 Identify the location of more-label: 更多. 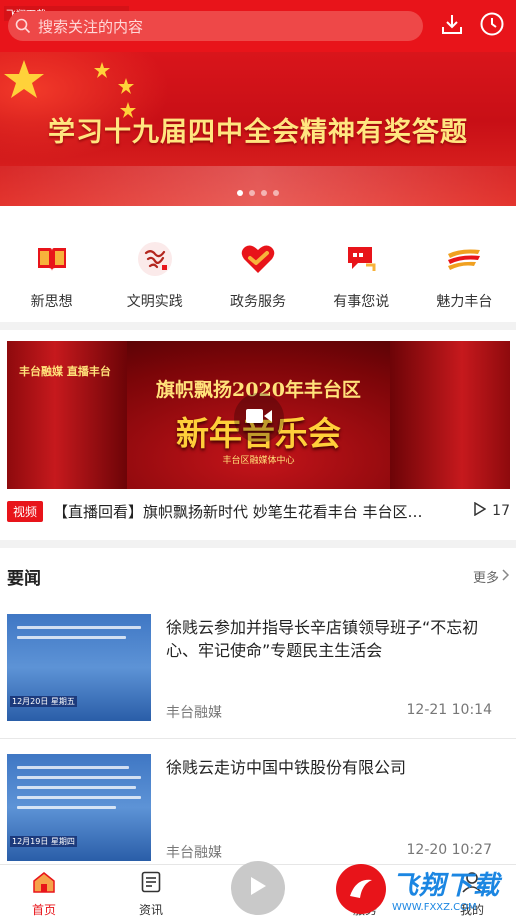
(485, 578).